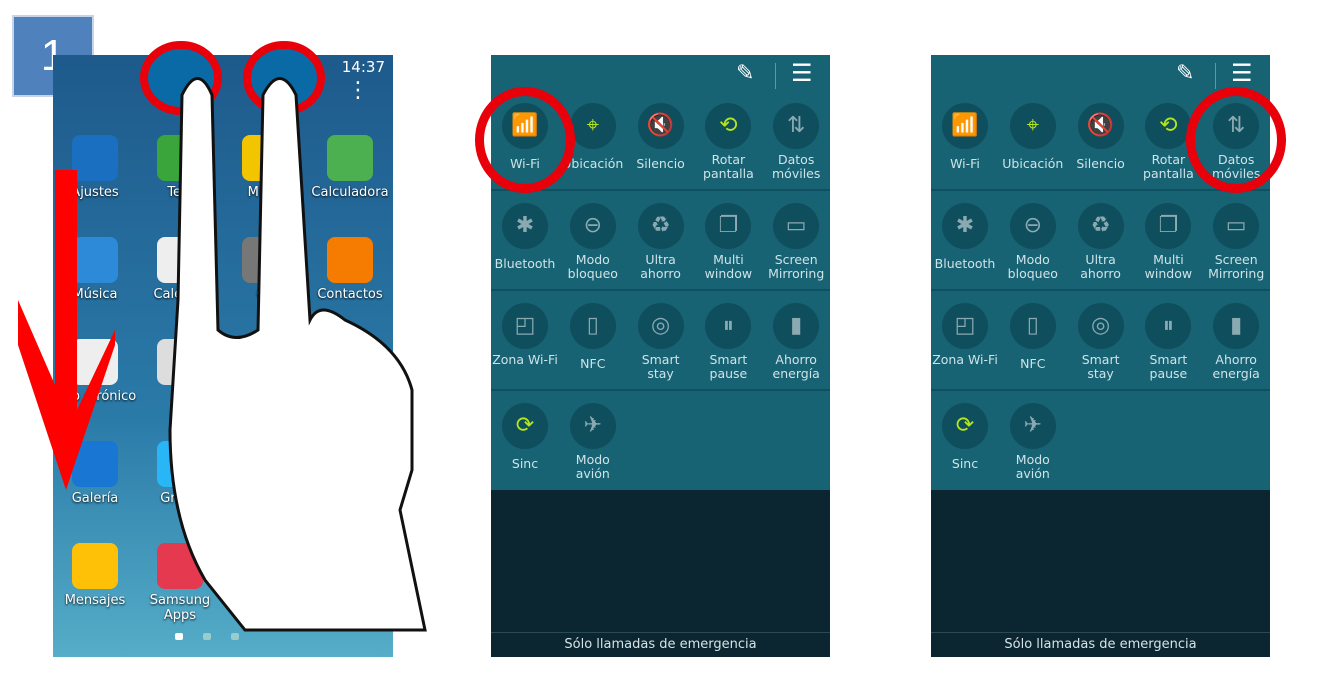 Image resolution: width=1317 pixels, height=680 pixels. What do you see at coordinates (796, 266) in the screenshot?
I see `toggle-label: Screen Mirroring` at bounding box center [796, 266].